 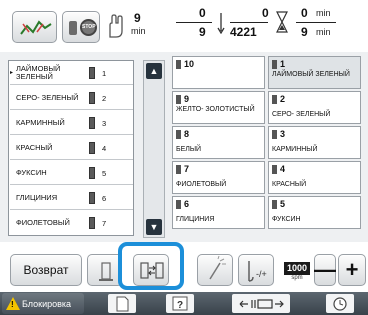 I want to click on speed-display: 1000 spm, so click(x=297, y=273).